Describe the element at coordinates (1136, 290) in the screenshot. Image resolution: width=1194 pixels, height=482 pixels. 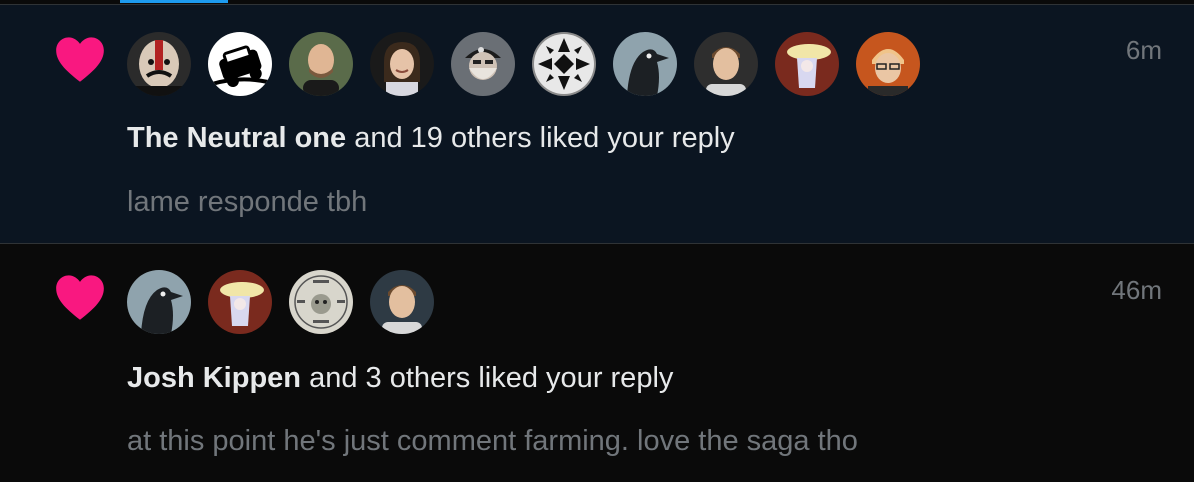
I see `timestamp: 46m` at that location.